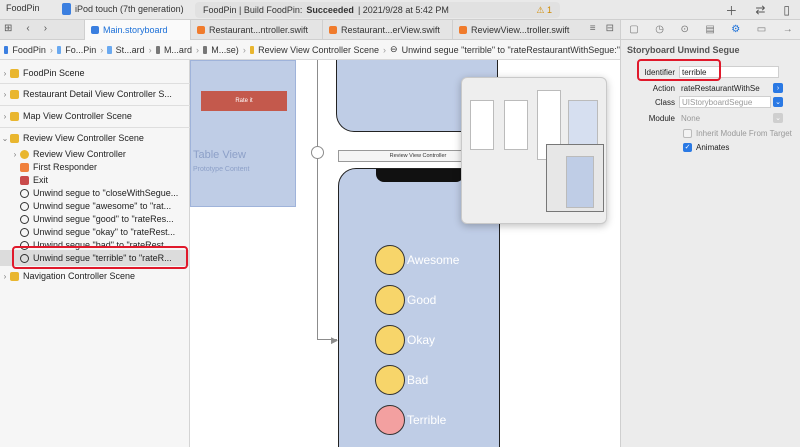 The width and height of the screenshot is (800, 447). Describe the element at coordinates (687, 147) in the screenshot. I see `animates-checkbox: ✓` at that location.